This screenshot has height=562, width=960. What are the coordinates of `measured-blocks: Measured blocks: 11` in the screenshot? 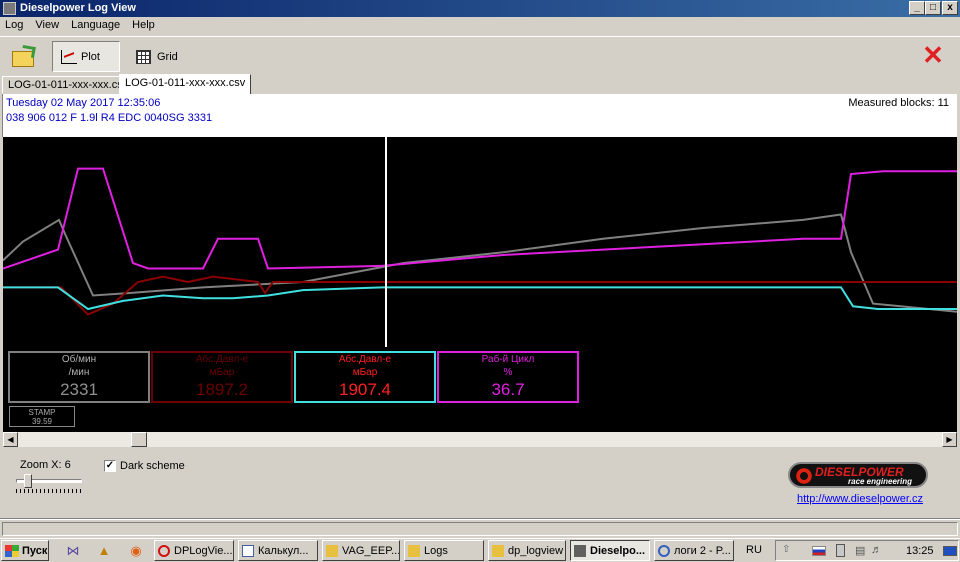 It's located at (898, 103).